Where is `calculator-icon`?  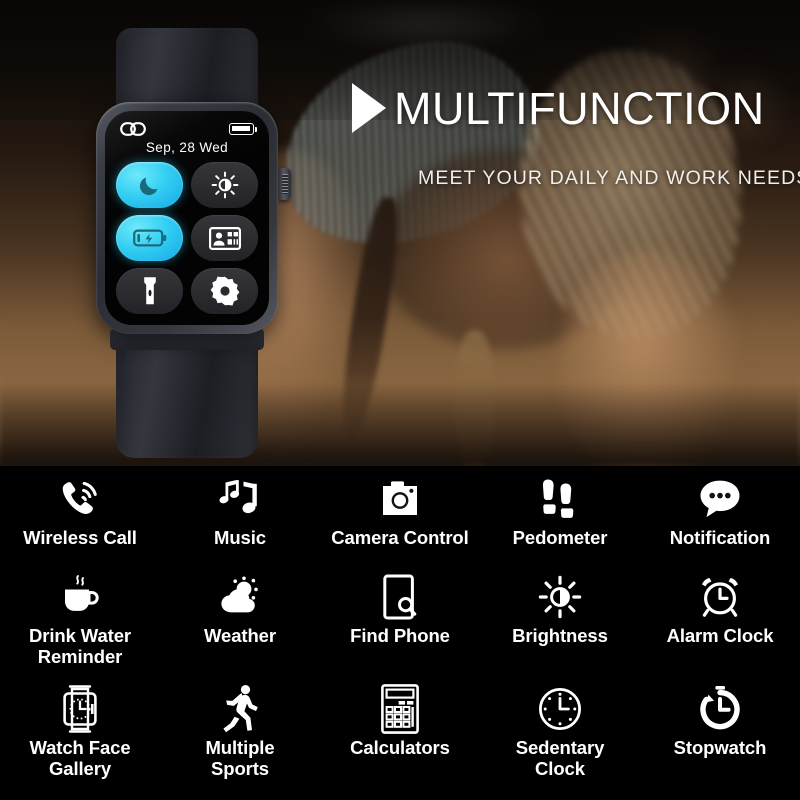
calculator-icon is located at coordinates (400, 709).